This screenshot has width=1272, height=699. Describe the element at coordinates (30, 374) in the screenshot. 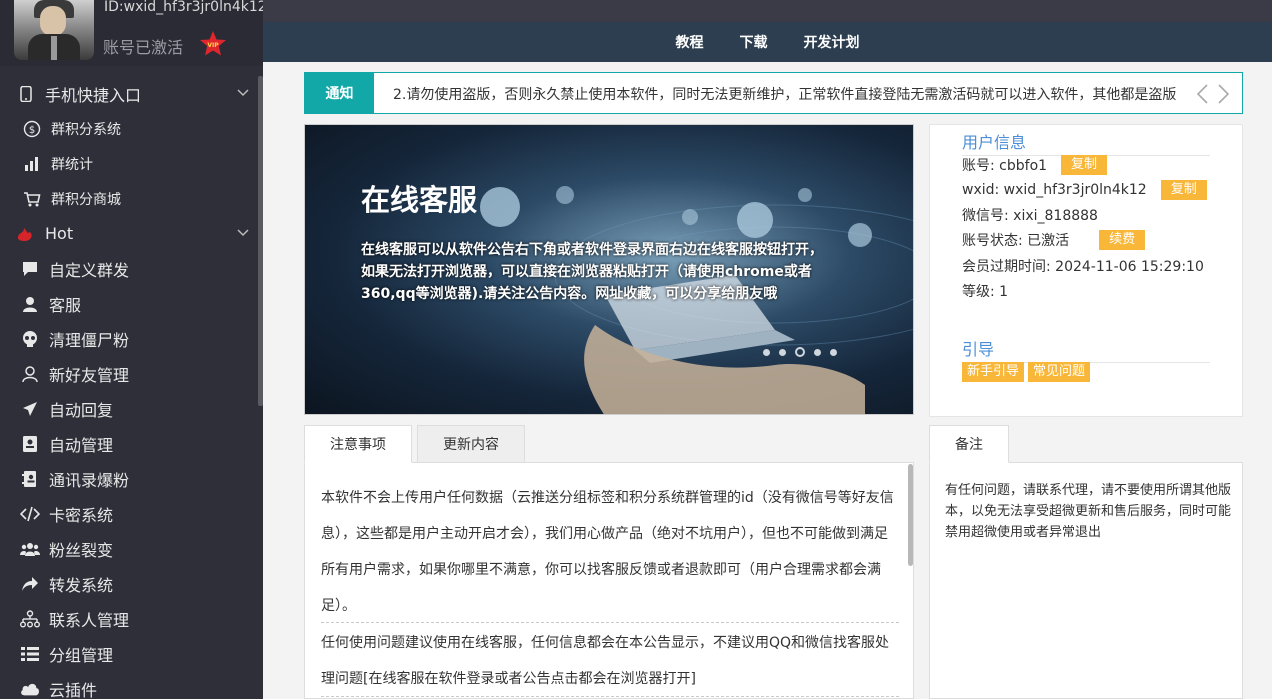

I see `person-icon` at that location.